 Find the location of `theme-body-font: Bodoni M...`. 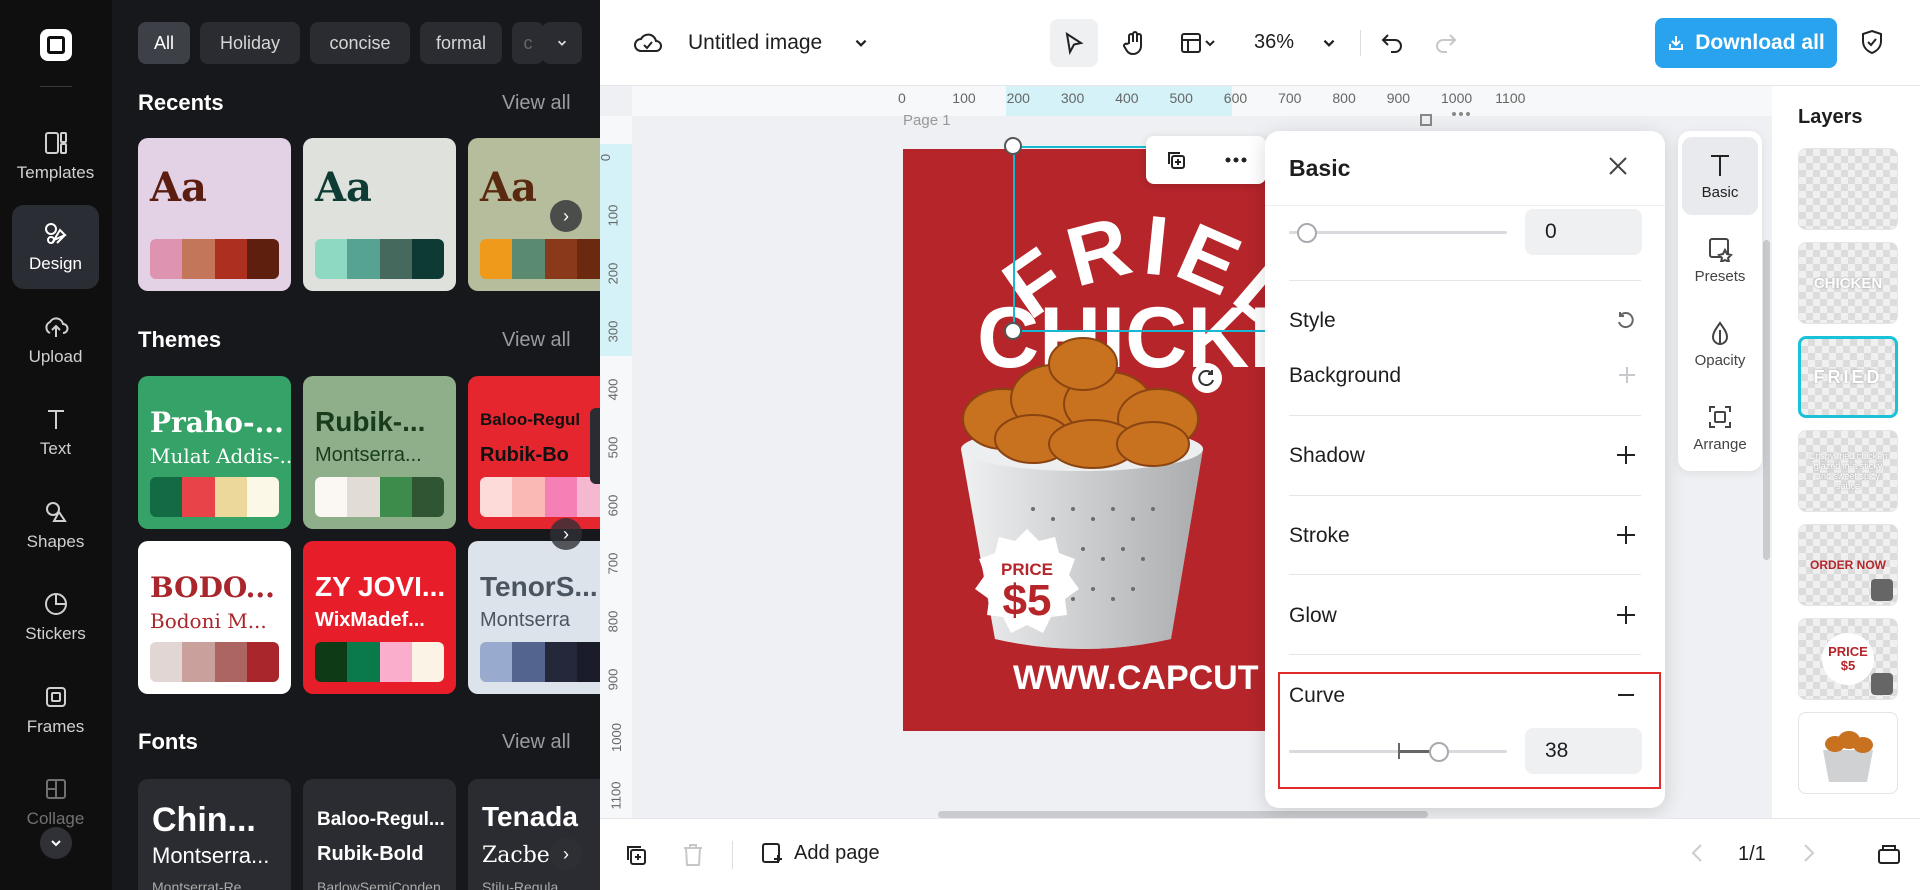

theme-body-font: Bodoni M... is located at coordinates (208, 621).